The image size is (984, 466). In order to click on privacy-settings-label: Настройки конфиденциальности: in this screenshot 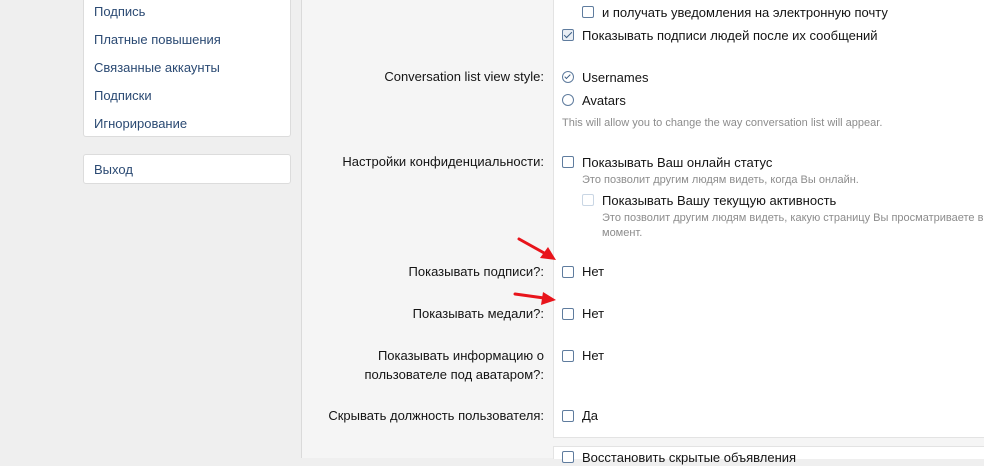, I will do `click(443, 161)`.